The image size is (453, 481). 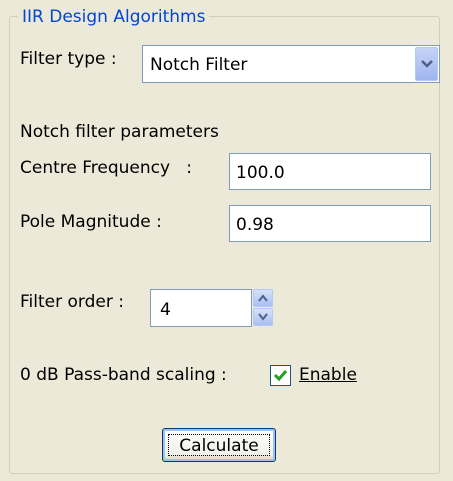 What do you see at coordinates (72, 302) in the screenshot?
I see `filter-order-label: Filter order :` at bounding box center [72, 302].